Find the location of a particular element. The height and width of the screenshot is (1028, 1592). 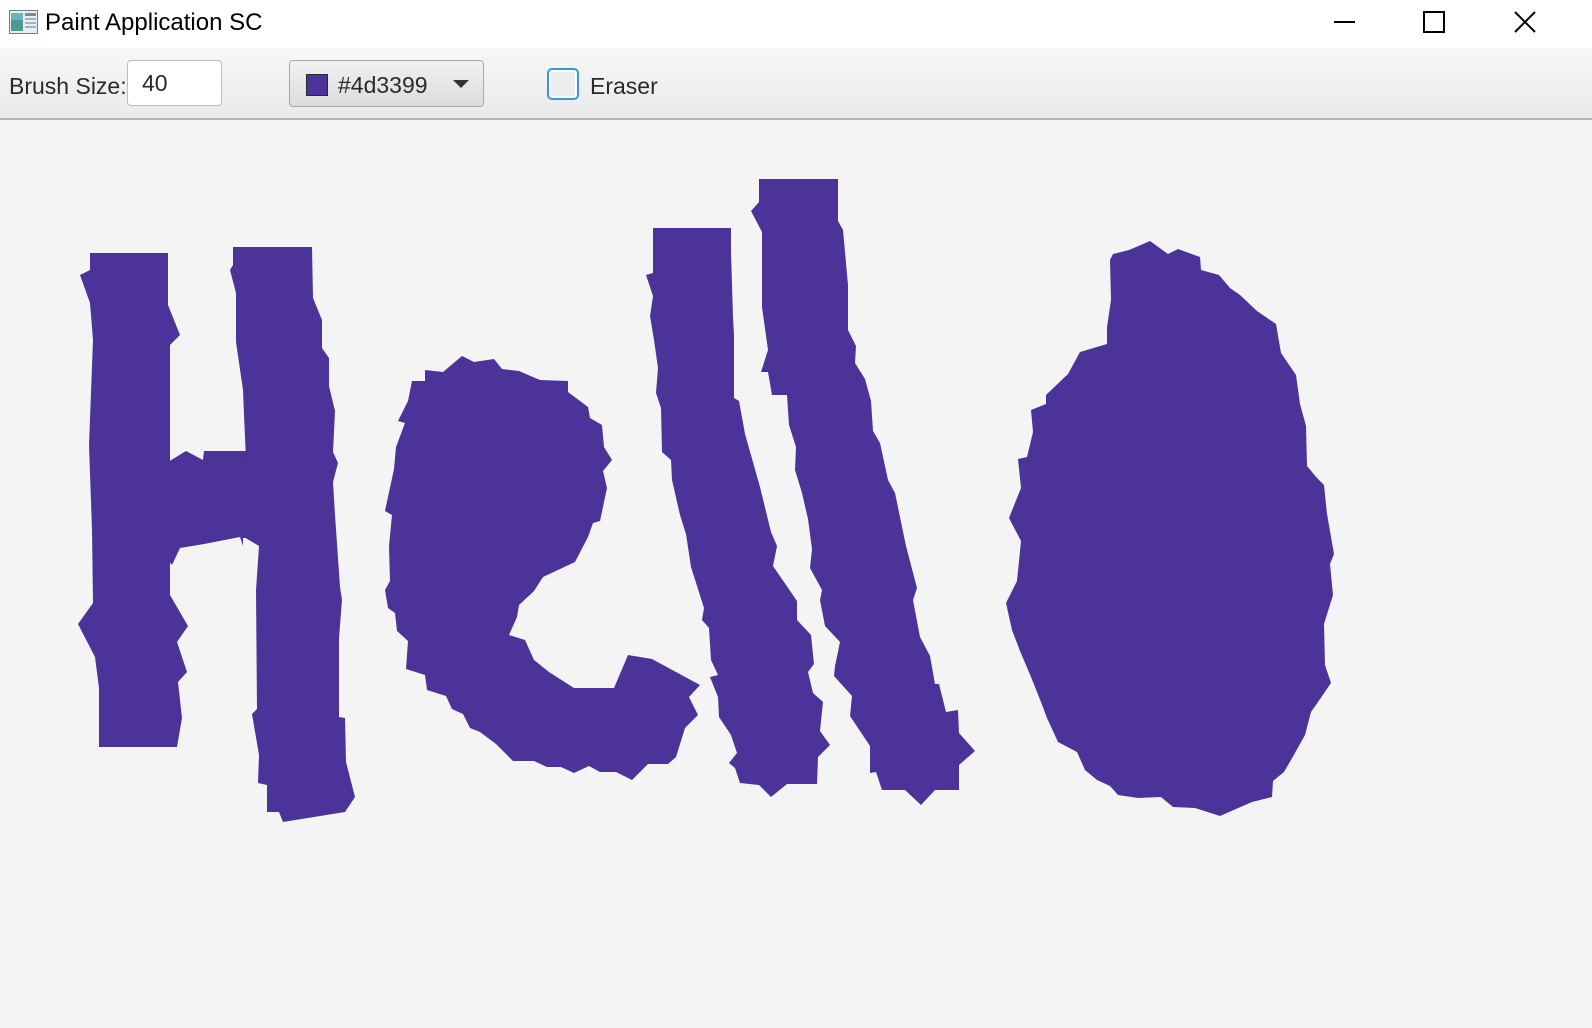

close-button is located at coordinates (1546, 23).